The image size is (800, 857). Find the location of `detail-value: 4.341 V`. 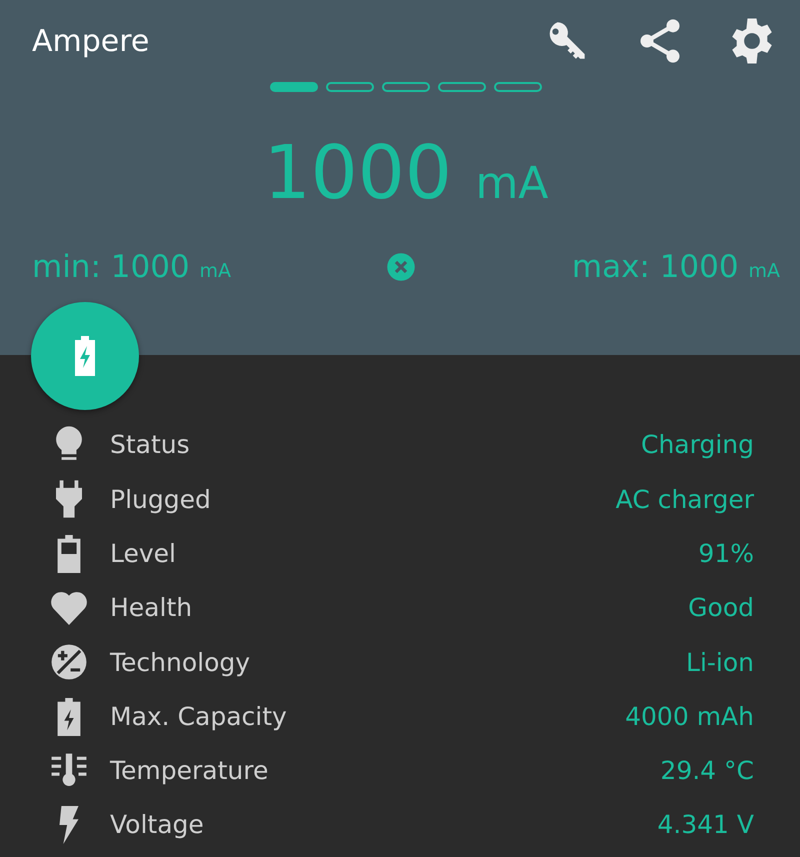

detail-value: 4.341 V is located at coordinates (705, 825).